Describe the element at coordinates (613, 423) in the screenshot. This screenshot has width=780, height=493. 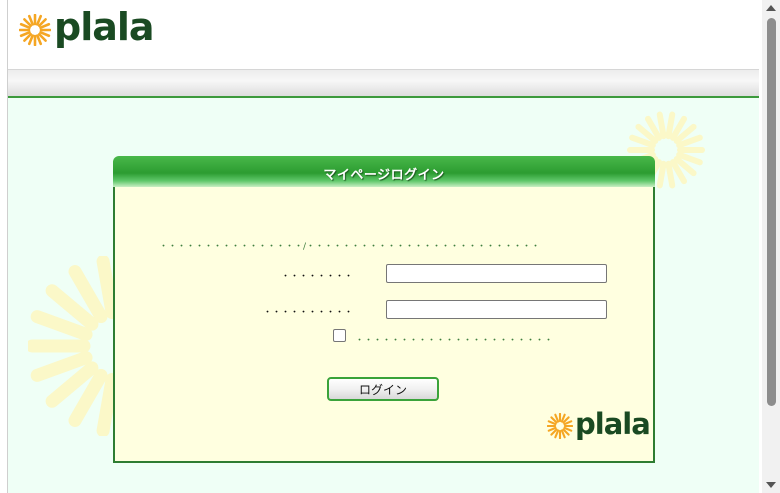
I see `panel-logo-text: plala` at that location.